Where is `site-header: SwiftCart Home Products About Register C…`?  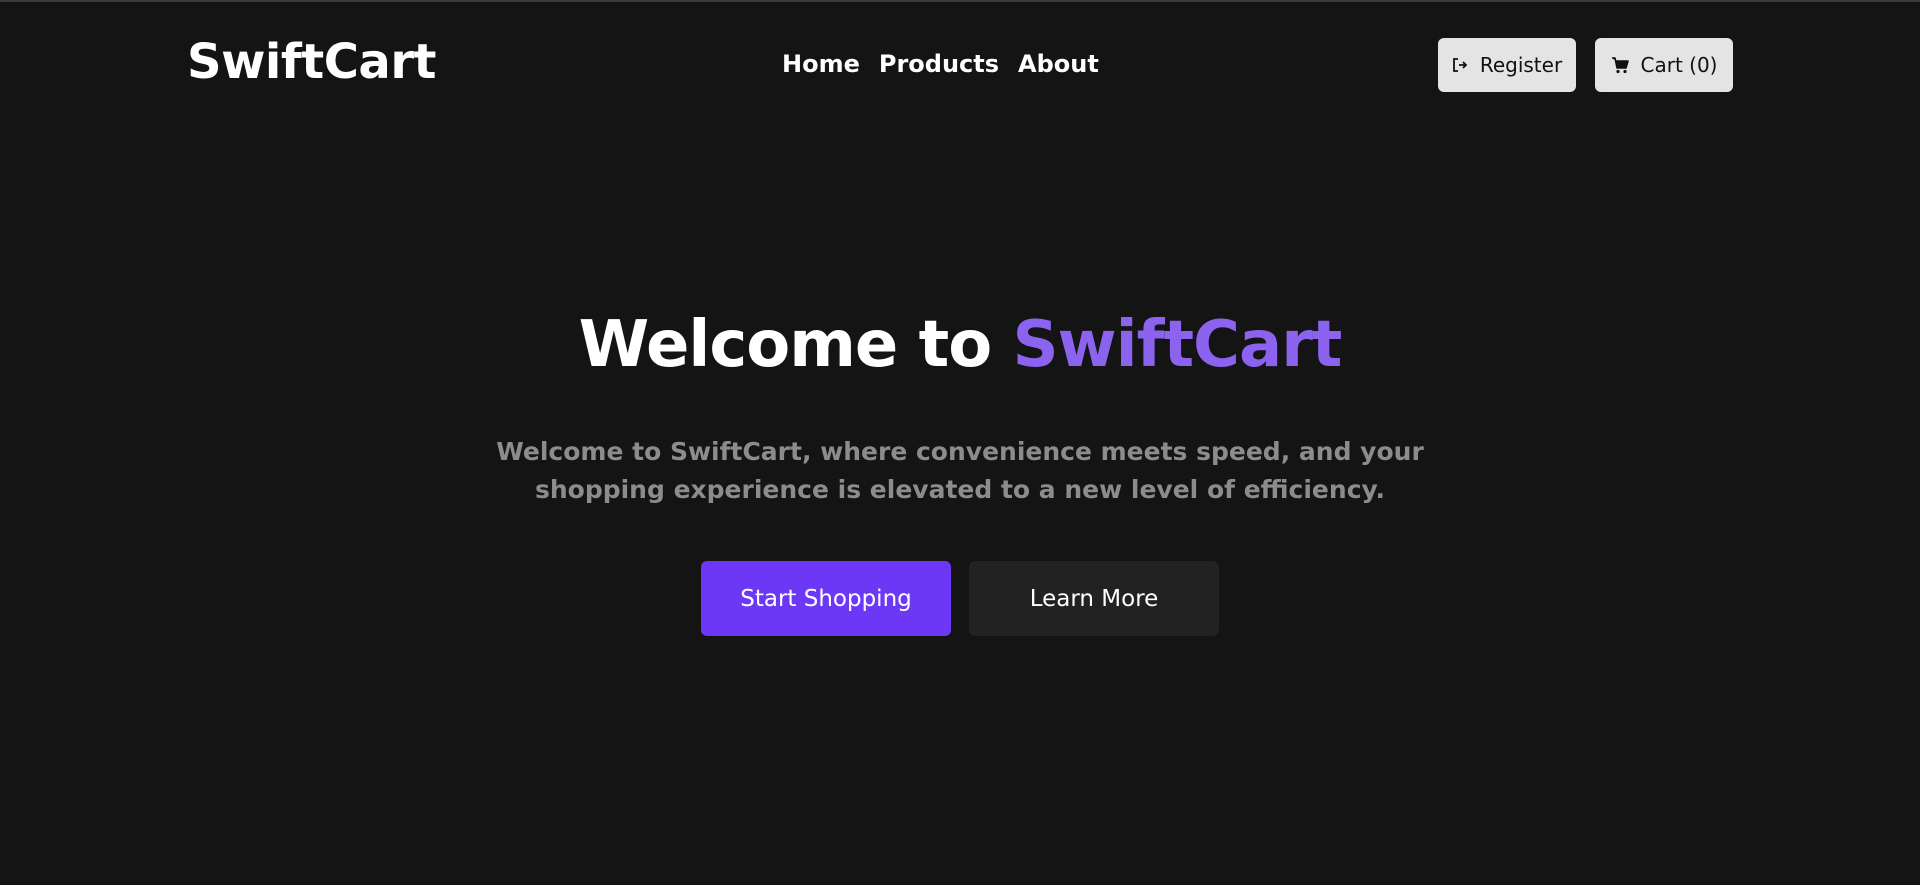 site-header: SwiftCart Home Products About Register C… is located at coordinates (960, 65).